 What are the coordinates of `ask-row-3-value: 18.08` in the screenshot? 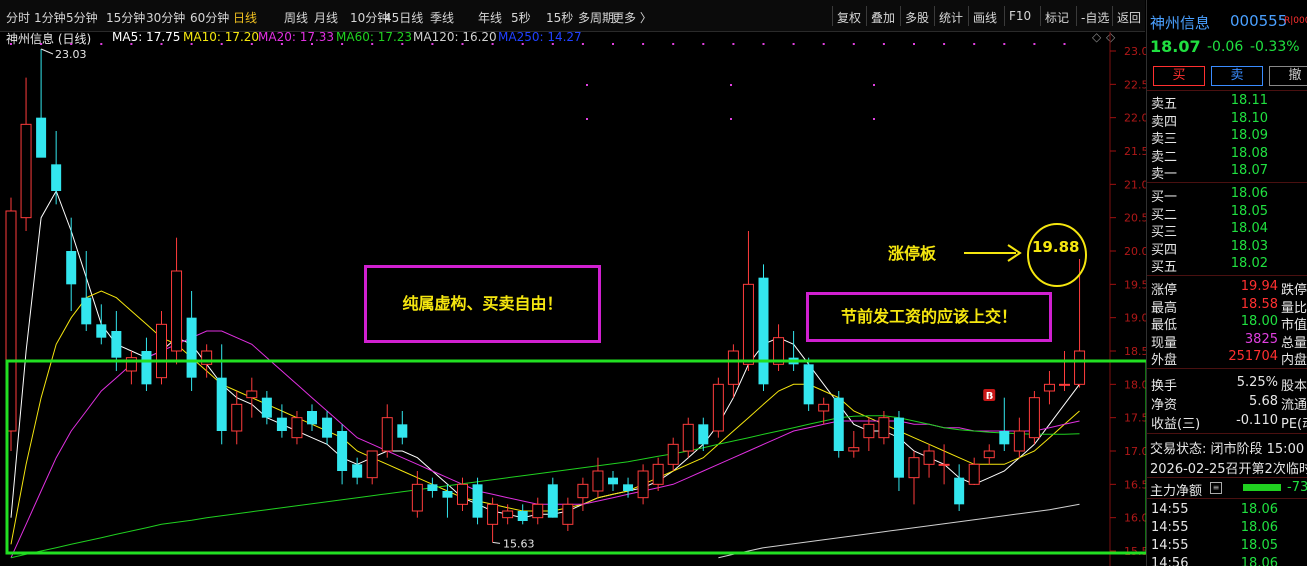 It's located at (1249, 153).